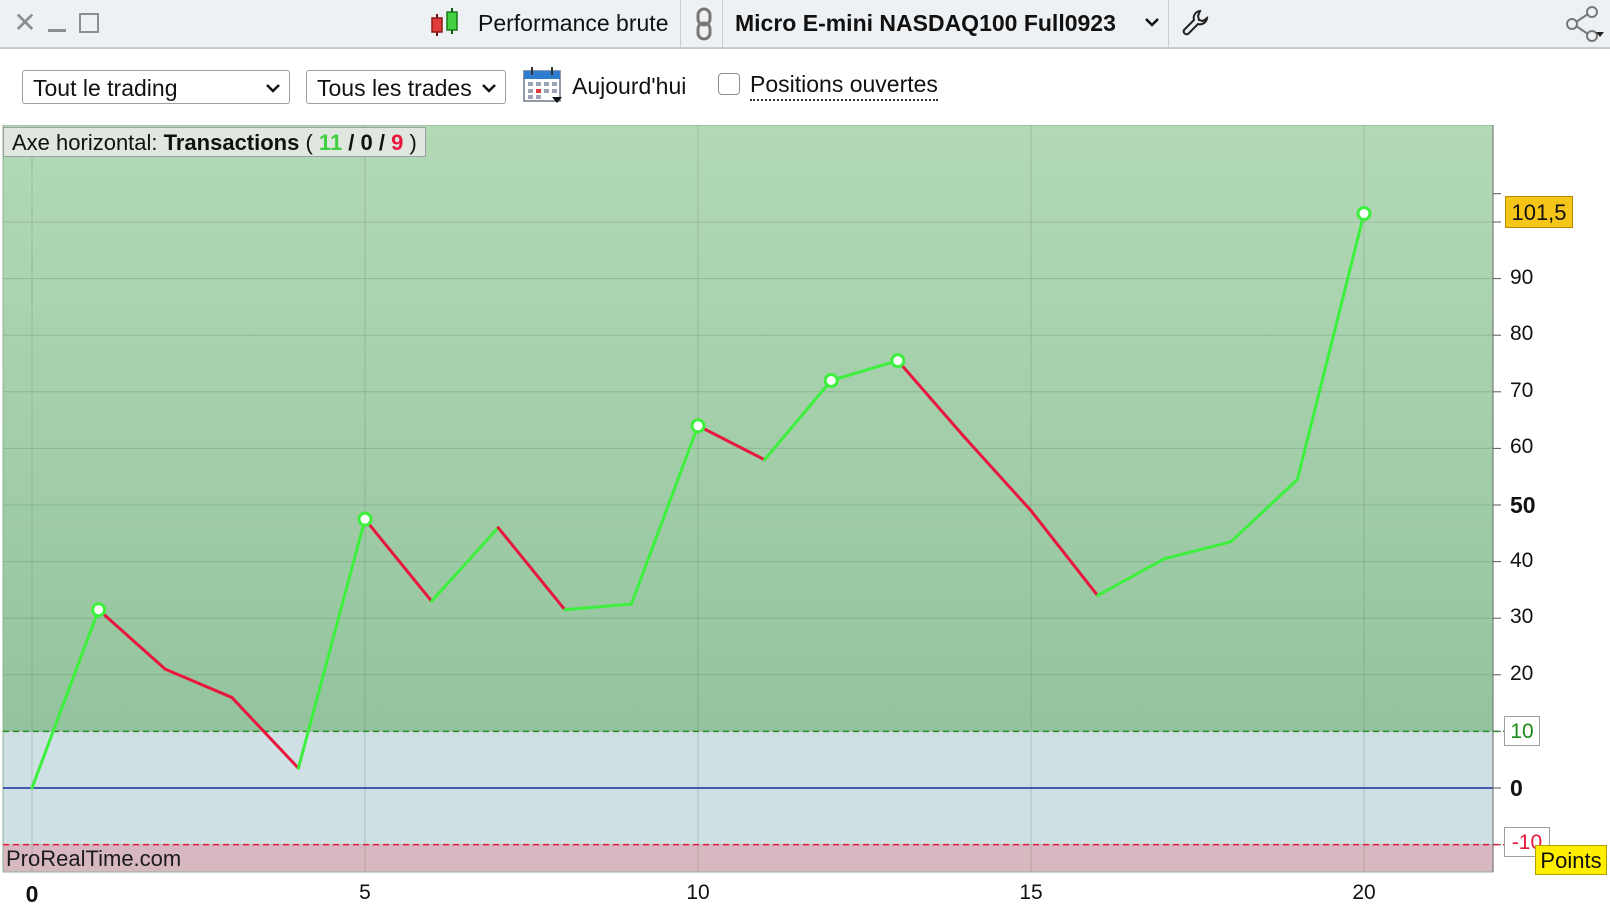 This screenshot has height=916, width=1610. Describe the element at coordinates (444, 22) in the screenshot. I see `candlestick-icon` at that location.